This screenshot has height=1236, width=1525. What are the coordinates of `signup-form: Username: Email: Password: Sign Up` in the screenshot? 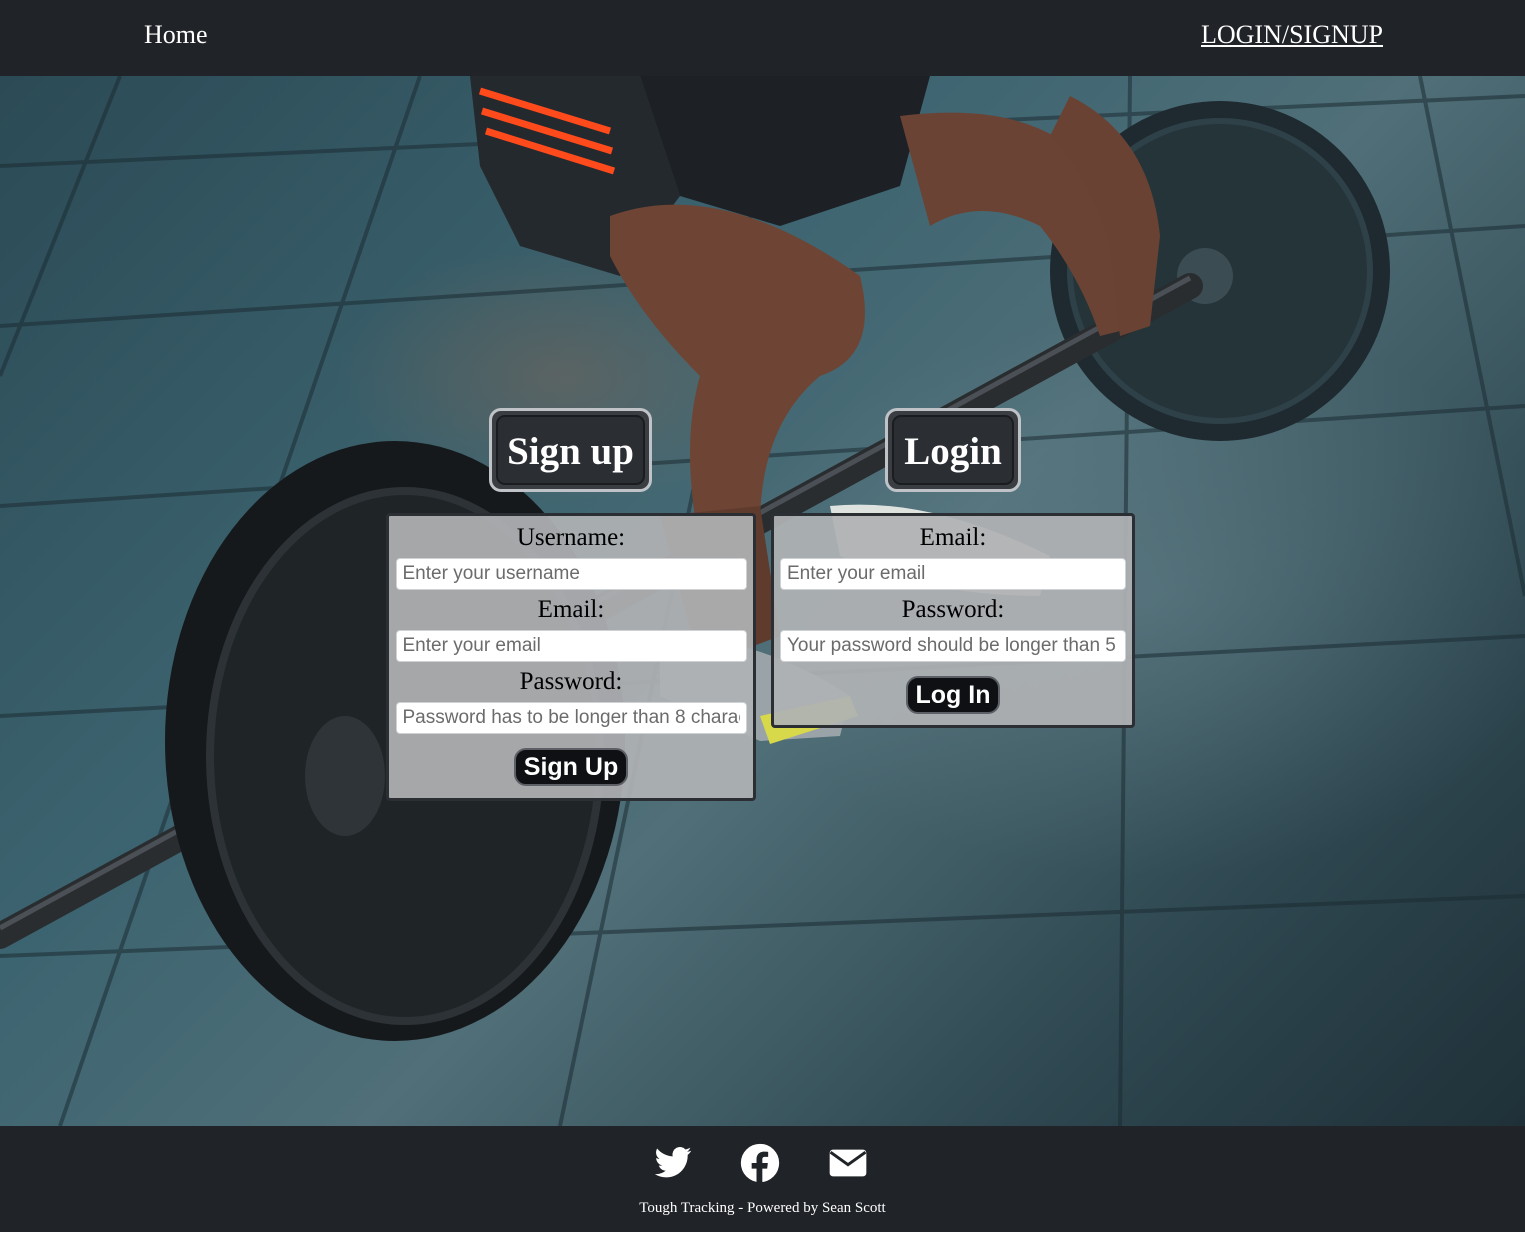 It's located at (571, 657).